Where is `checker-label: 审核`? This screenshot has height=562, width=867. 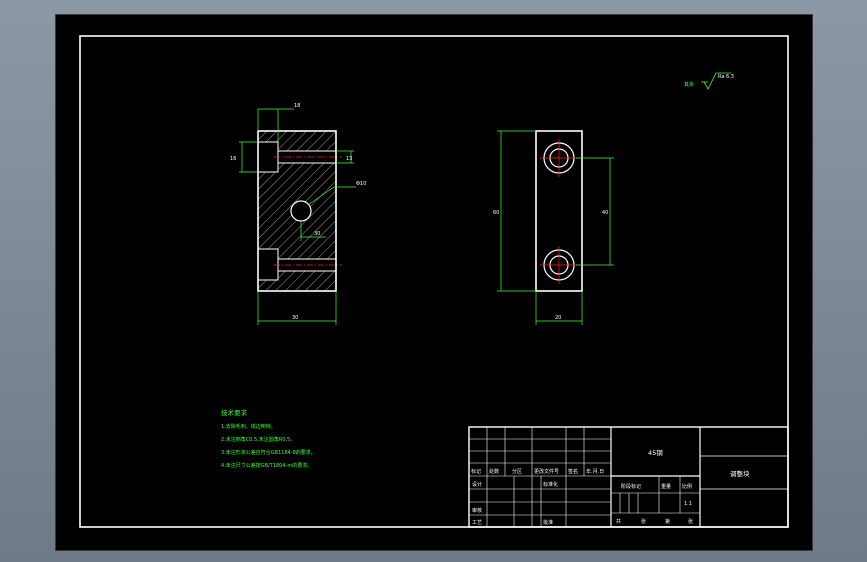
checker-label: 审核 is located at coordinates (477, 510).